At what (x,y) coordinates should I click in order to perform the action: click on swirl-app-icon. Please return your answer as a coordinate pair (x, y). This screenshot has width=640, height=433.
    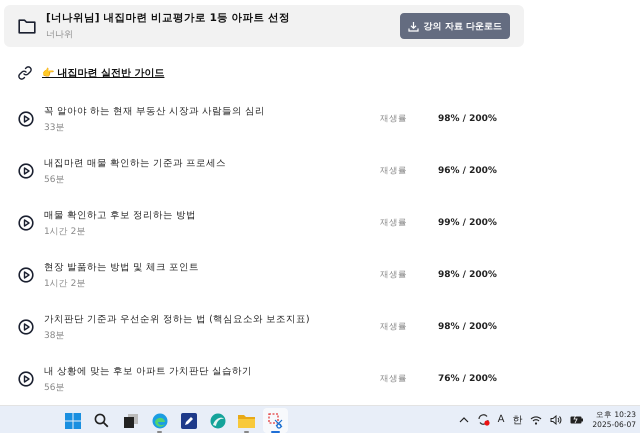
    Looking at the image, I should click on (218, 420).